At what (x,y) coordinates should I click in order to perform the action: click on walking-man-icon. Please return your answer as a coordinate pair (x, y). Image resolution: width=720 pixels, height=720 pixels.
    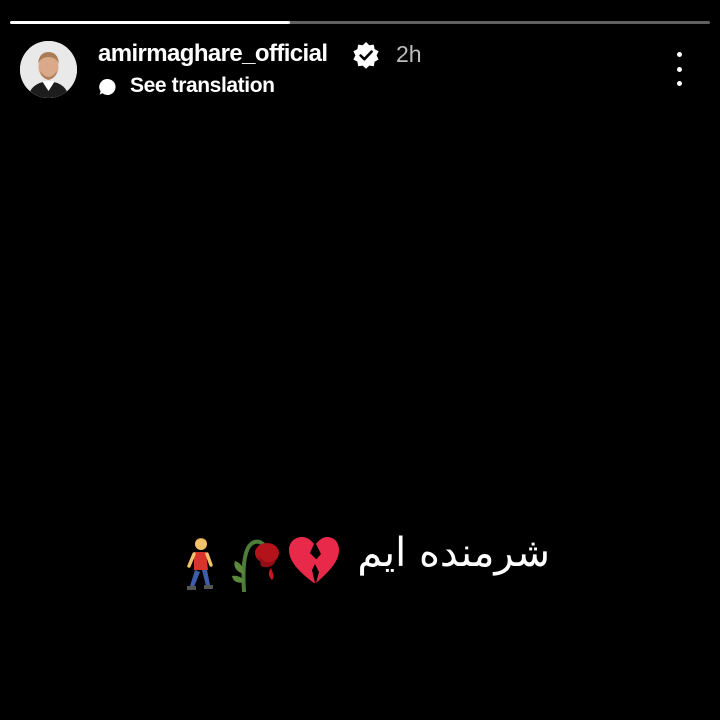
    Looking at the image, I should click on (199, 566).